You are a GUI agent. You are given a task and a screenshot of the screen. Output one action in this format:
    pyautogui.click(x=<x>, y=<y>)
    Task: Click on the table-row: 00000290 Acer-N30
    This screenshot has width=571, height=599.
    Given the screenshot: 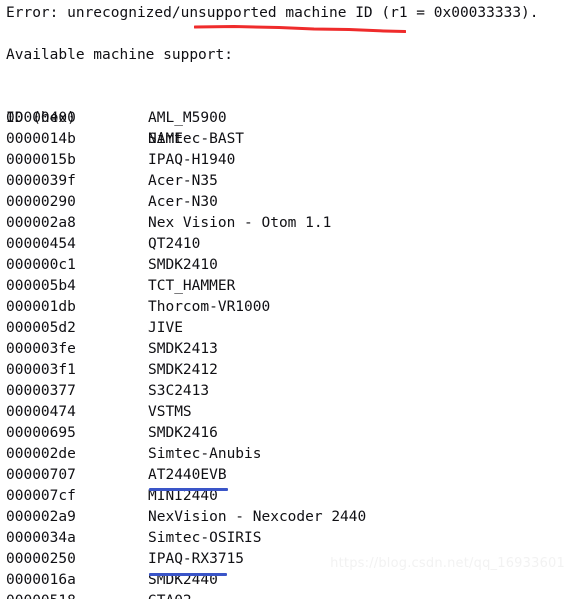 What is the action you would take?
    pyautogui.click(x=285, y=202)
    